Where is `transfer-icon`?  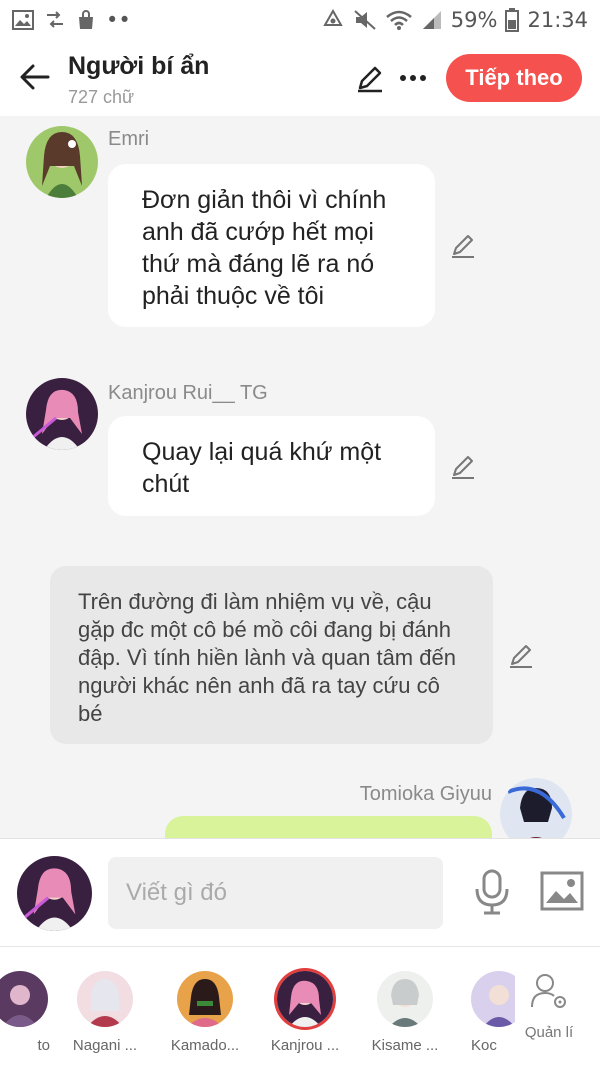 transfer-icon is located at coordinates (55, 19).